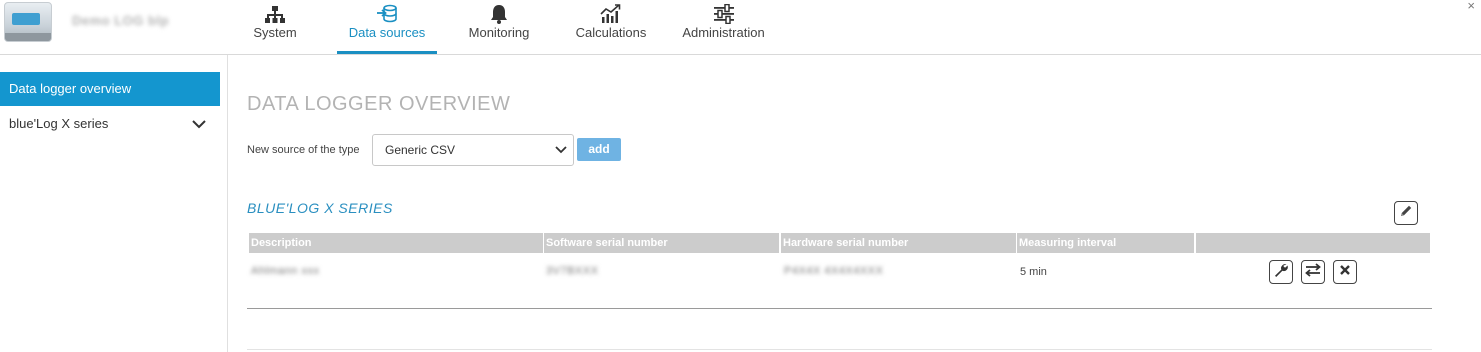 Image resolution: width=1481 pixels, height=352 pixels. Describe the element at coordinates (28, 22) in the screenshot. I see `device-image` at that location.